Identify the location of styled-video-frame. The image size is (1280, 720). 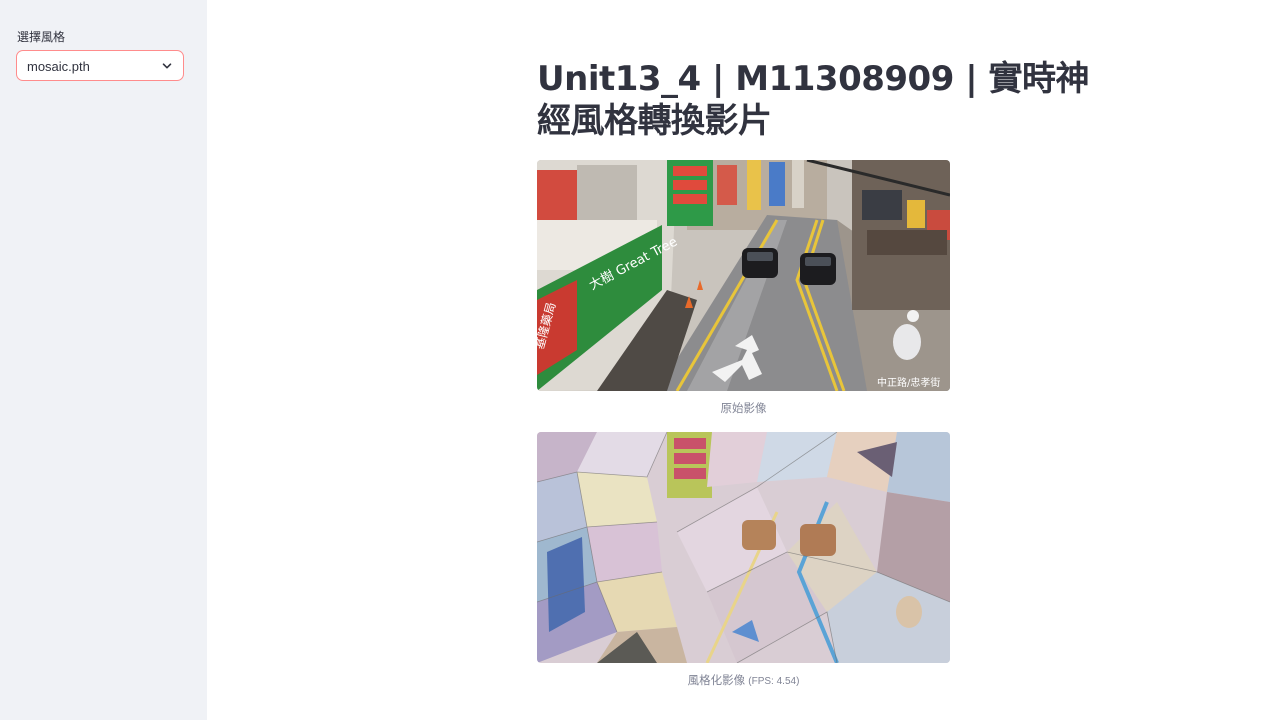
(743, 547).